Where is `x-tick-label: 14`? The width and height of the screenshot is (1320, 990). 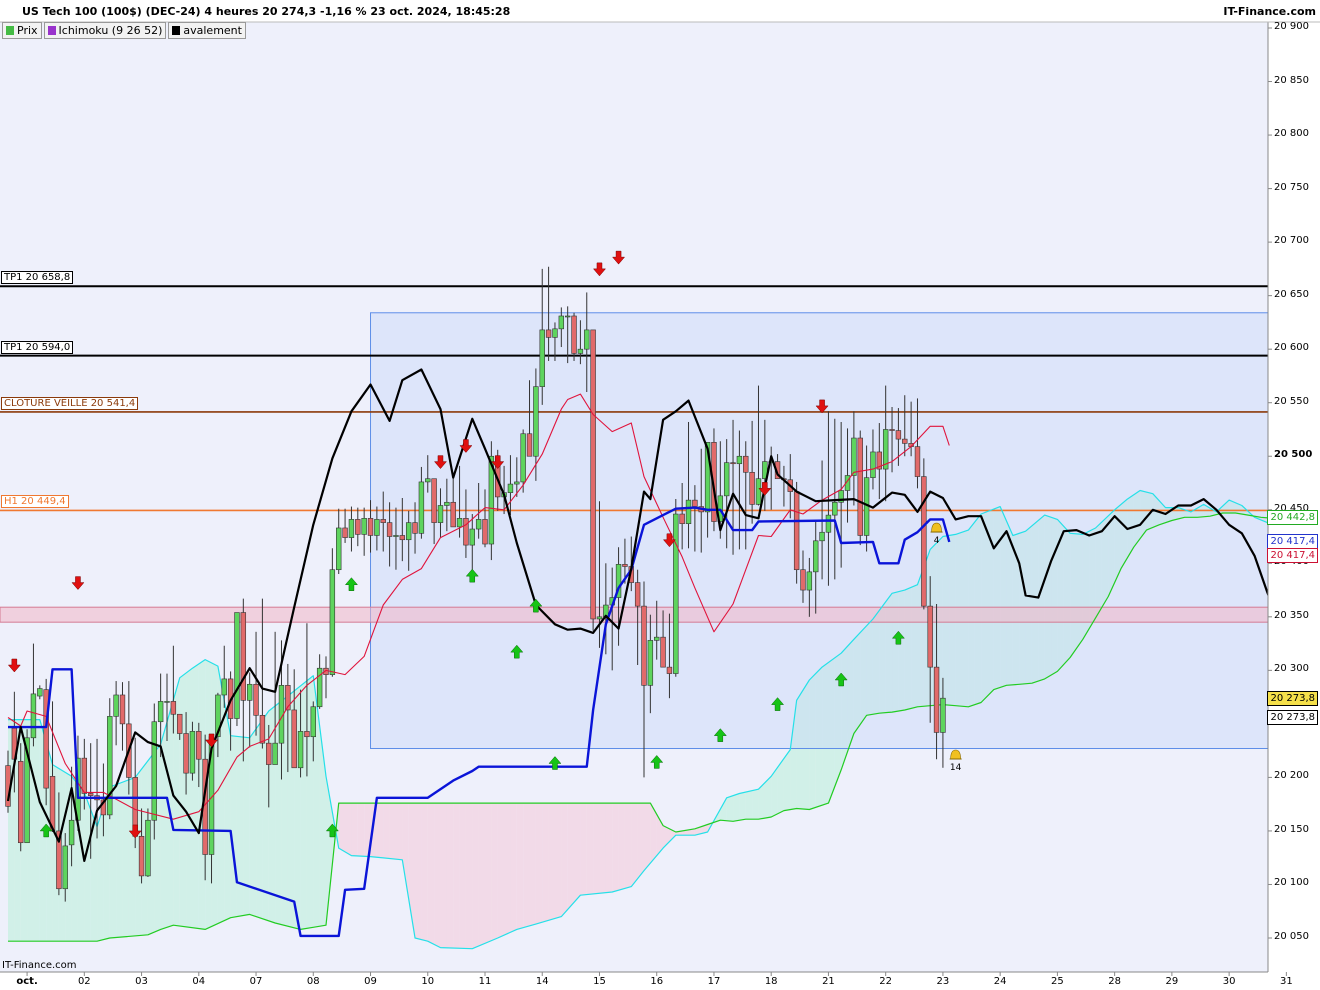 x-tick-label: 14 is located at coordinates (542, 981).